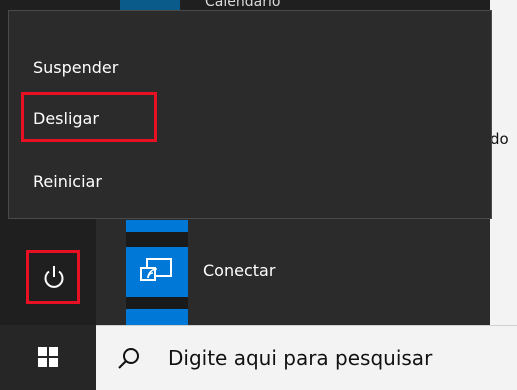 This screenshot has height=390, width=517. Describe the element at coordinates (338, 358) in the screenshot. I see `search-input` at that location.